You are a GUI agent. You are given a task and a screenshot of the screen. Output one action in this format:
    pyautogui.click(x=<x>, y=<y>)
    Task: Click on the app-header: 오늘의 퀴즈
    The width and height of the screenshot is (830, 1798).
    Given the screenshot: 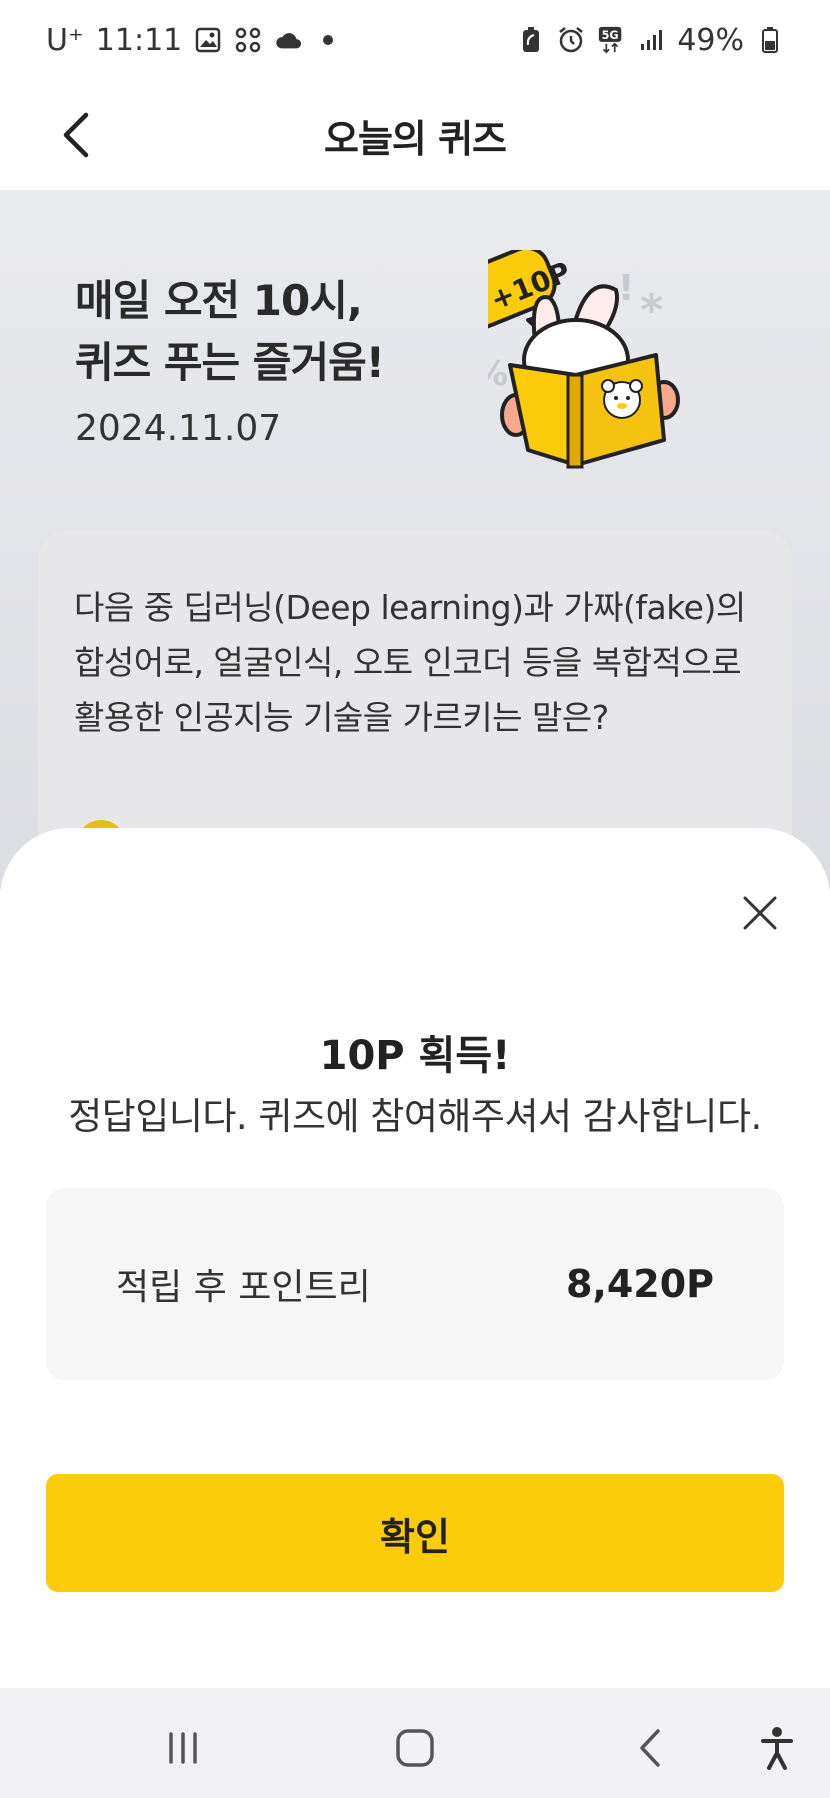 What is the action you would take?
    pyautogui.click(x=415, y=135)
    